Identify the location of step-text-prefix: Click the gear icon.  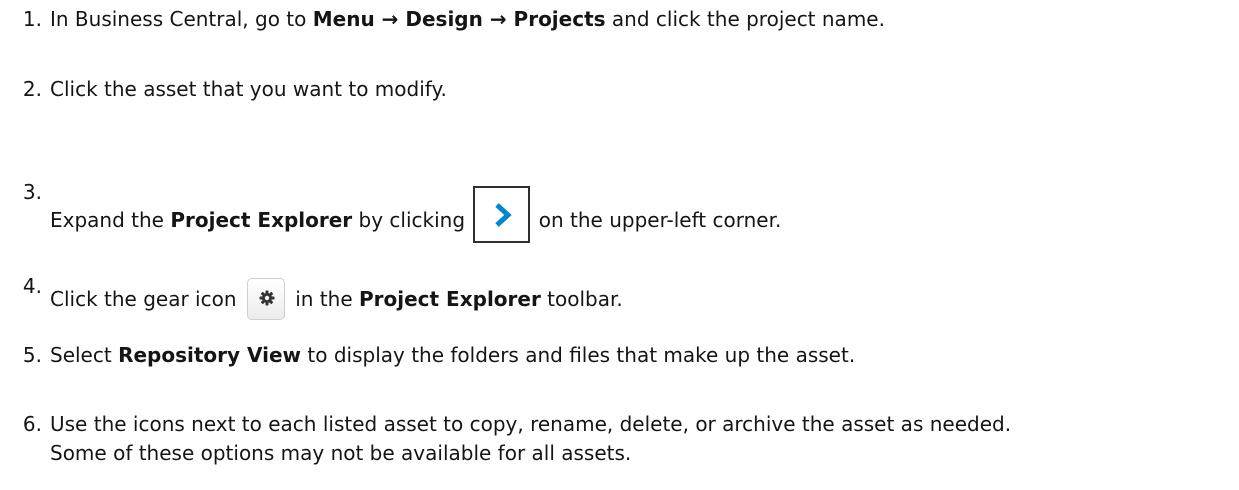
(146, 299).